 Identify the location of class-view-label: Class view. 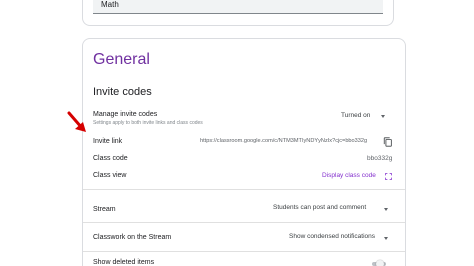
(110, 175).